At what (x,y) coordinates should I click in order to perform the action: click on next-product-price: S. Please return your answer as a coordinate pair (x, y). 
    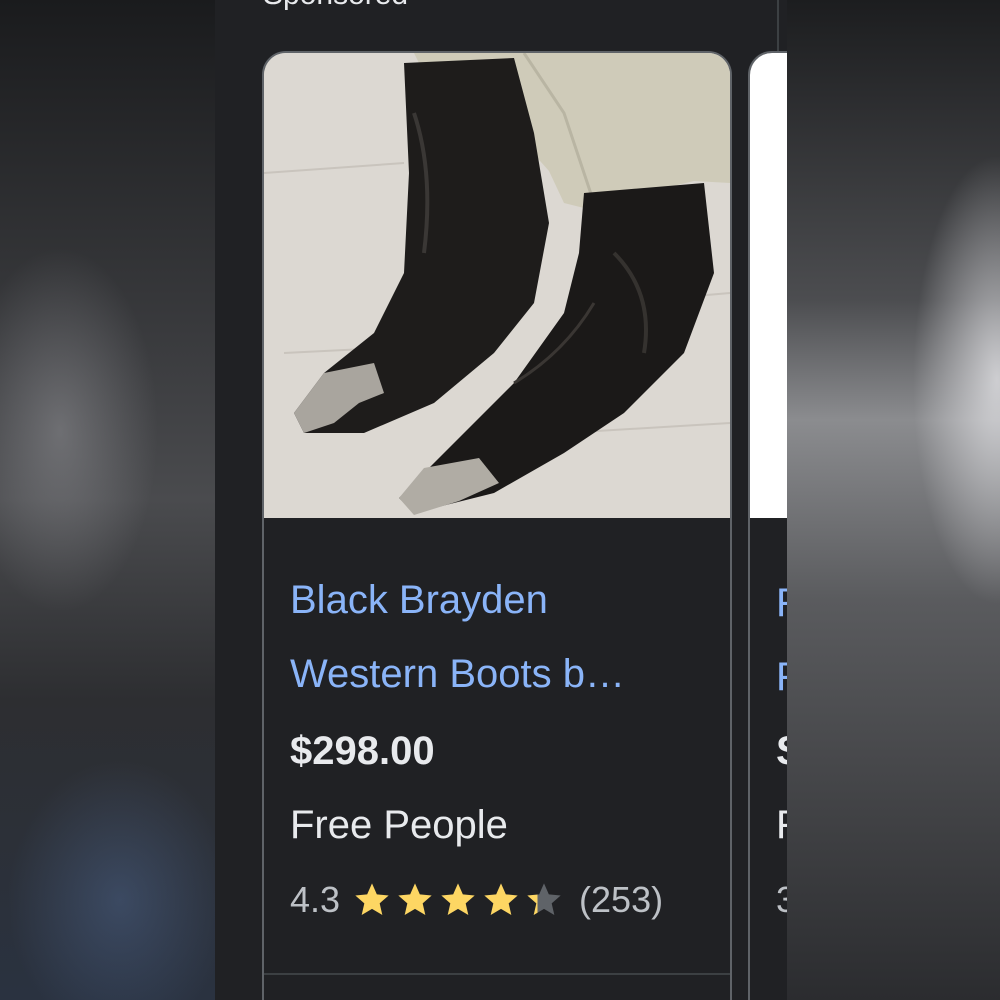
    Looking at the image, I should click on (781, 751).